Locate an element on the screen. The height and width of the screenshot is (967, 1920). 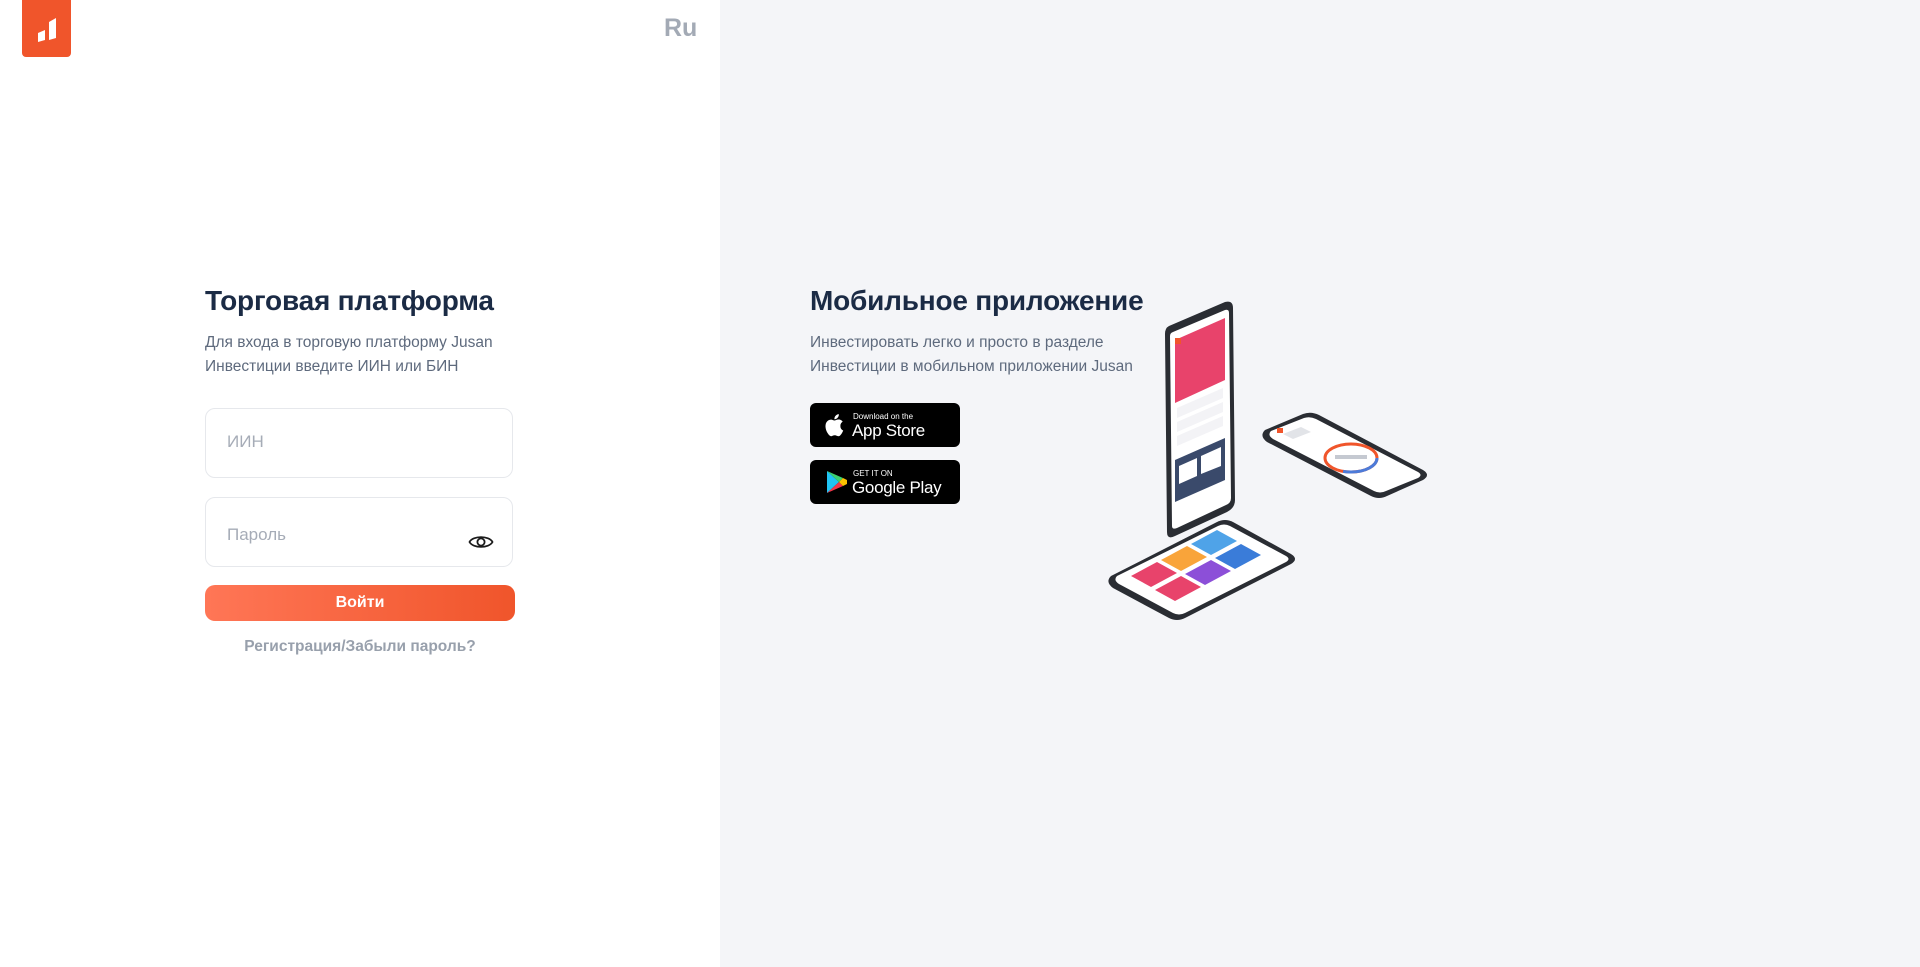
google-play-button: GET IT ON Google Play is located at coordinates (885, 482).